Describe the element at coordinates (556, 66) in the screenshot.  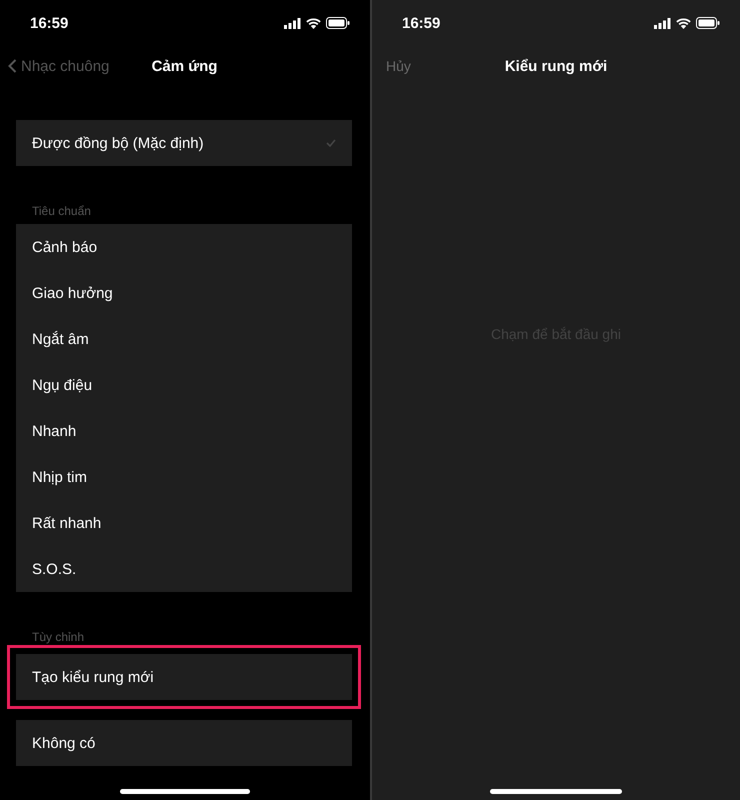
I see `screen-title: Kiểu rung mới` at that location.